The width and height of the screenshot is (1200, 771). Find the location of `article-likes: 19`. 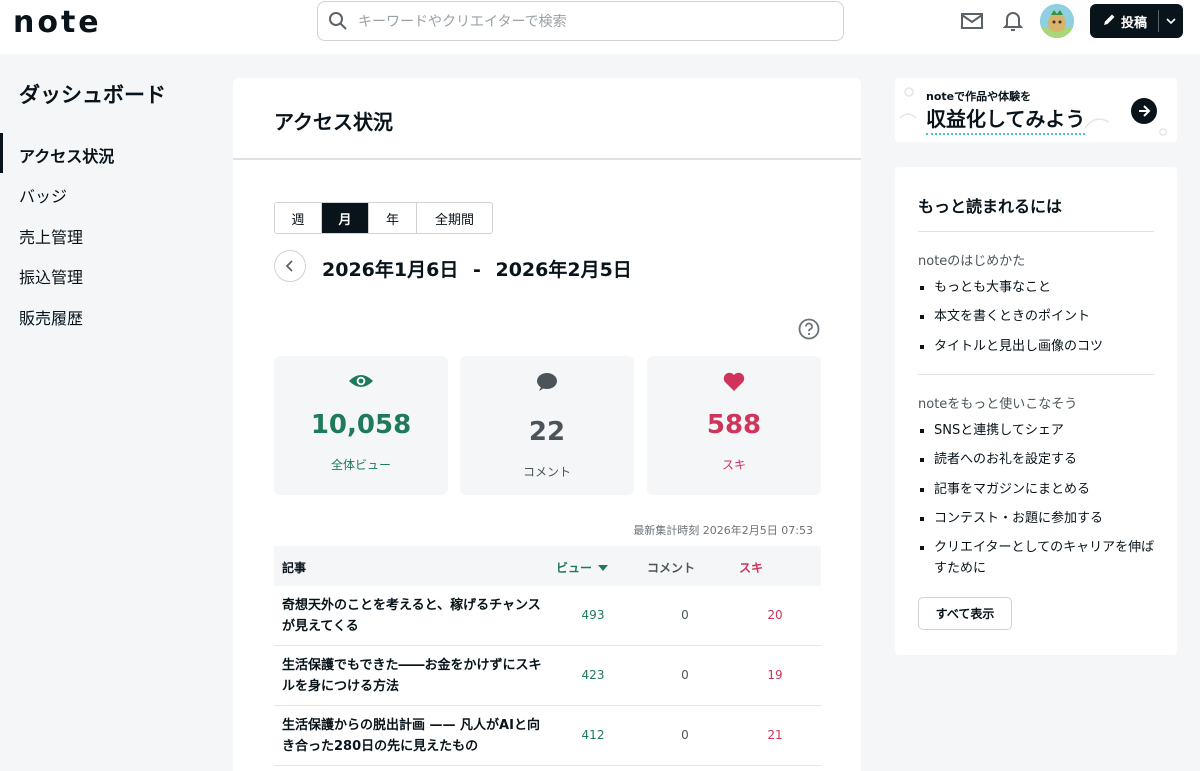

article-likes: 19 is located at coordinates (775, 675).